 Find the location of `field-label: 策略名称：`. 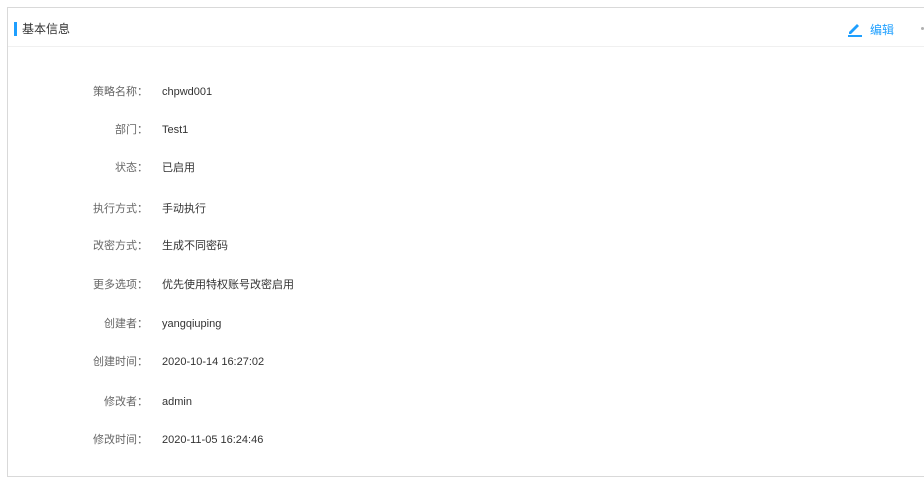

field-label: 策略名称： is located at coordinates (120, 92).